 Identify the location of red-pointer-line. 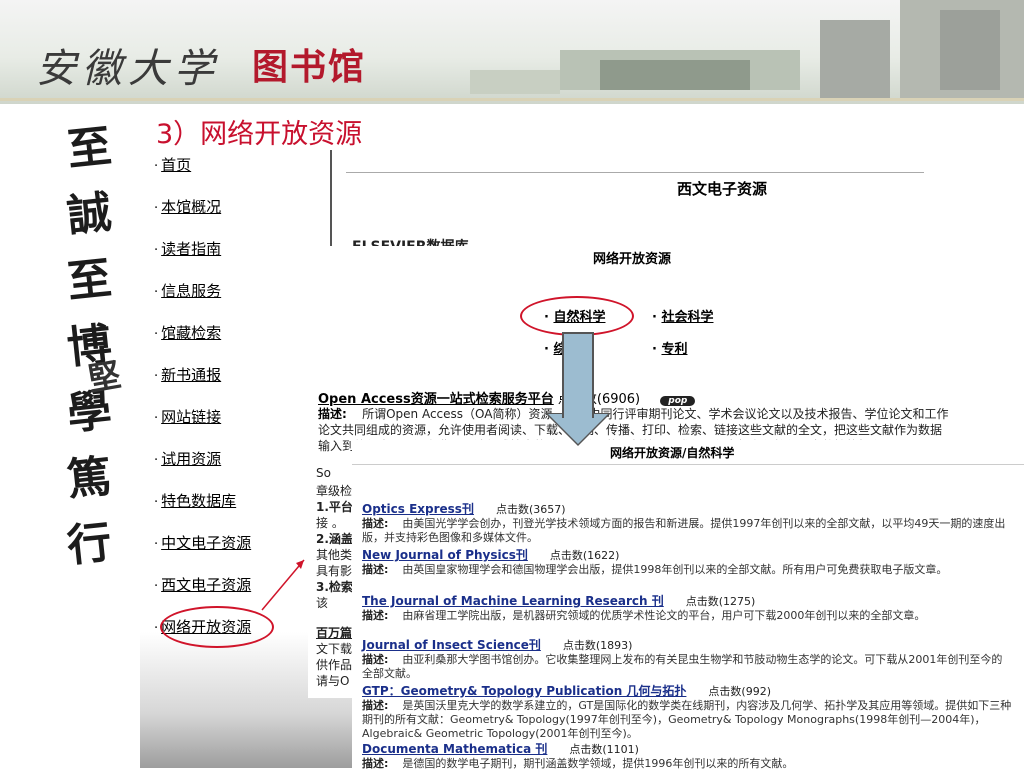
(283, 585).